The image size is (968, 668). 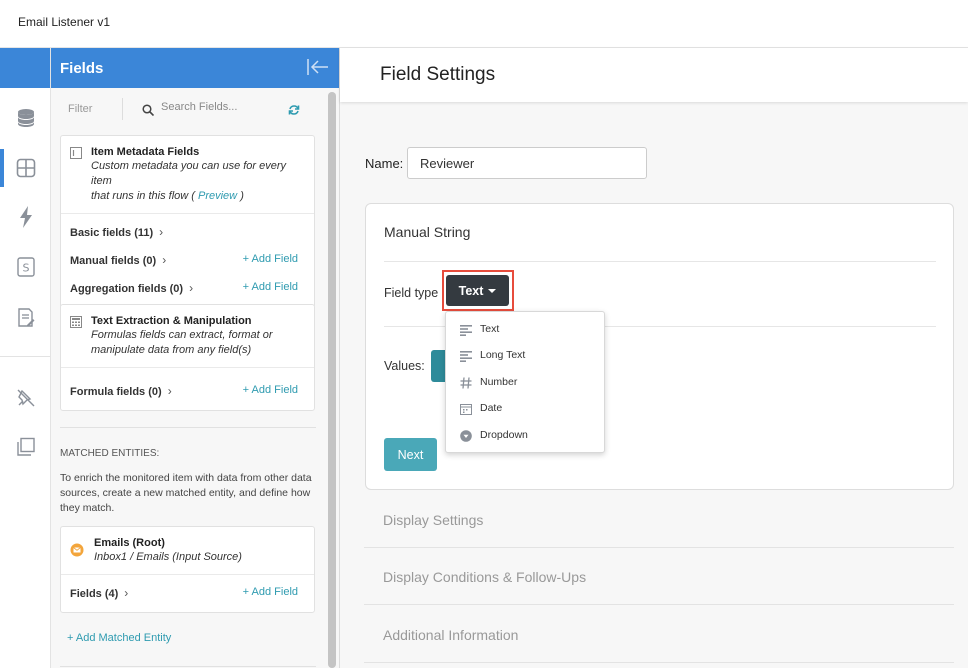 I want to click on menu-item-text: Text, so click(x=525, y=330).